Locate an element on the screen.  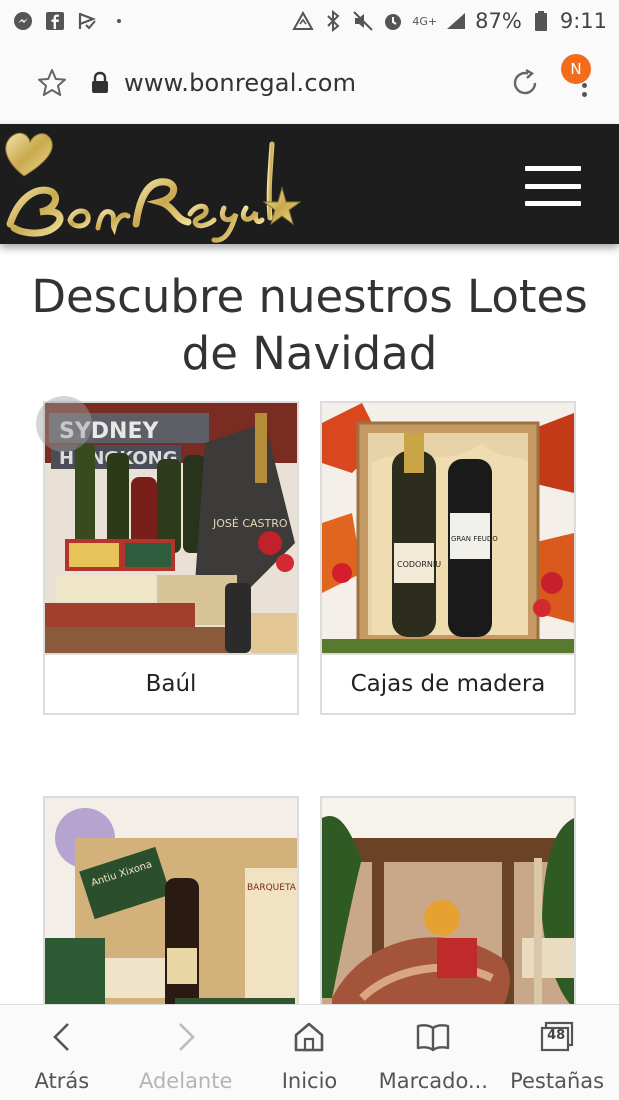
lock-icon is located at coordinates (100, 83).